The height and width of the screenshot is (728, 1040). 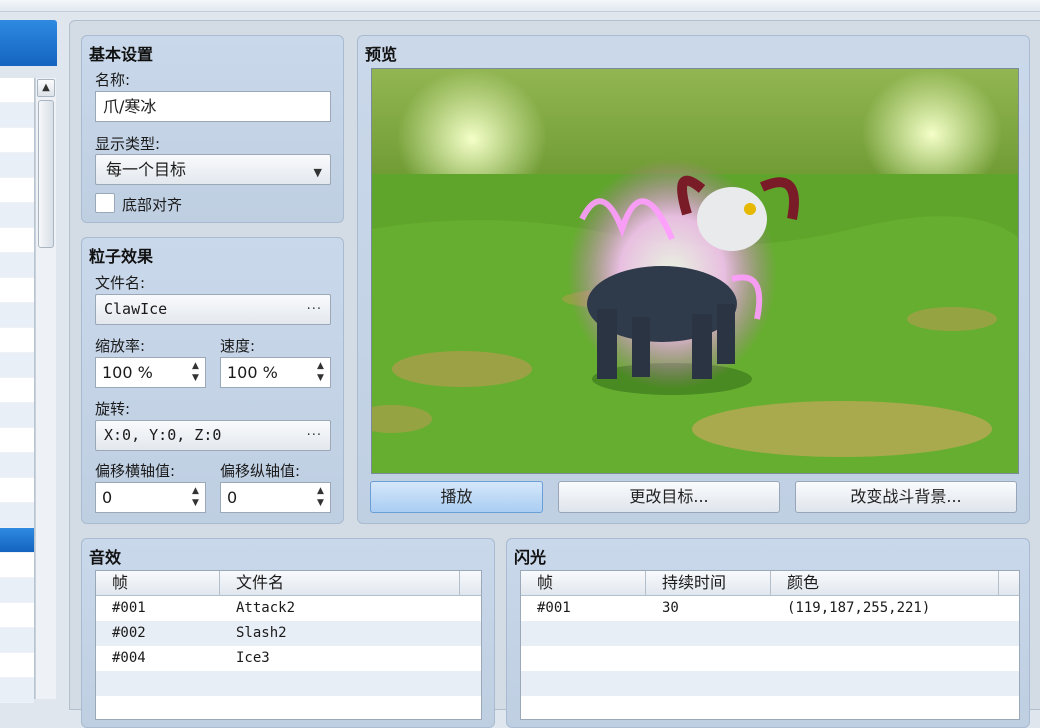 What do you see at coordinates (260, 471) in the screenshot?
I see `offset-y-label: 偏移纵轴值:` at bounding box center [260, 471].